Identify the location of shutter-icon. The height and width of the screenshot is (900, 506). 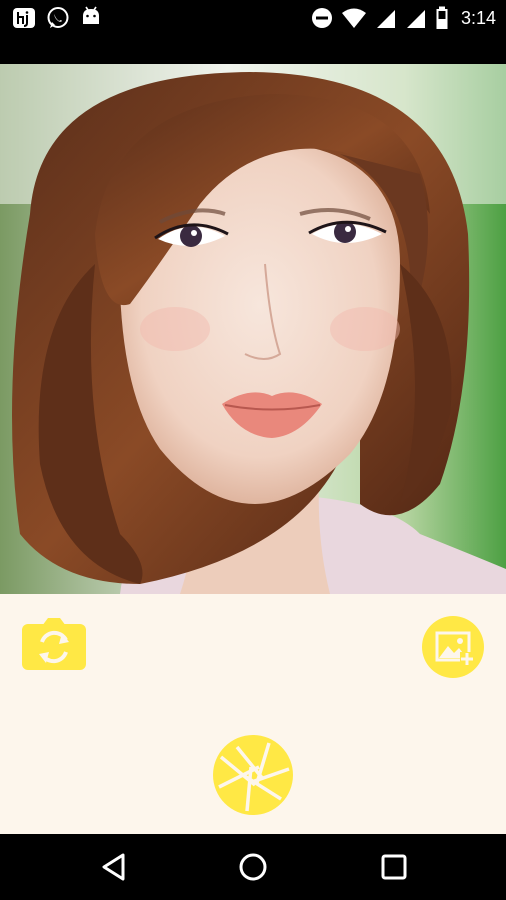
(253, 775).